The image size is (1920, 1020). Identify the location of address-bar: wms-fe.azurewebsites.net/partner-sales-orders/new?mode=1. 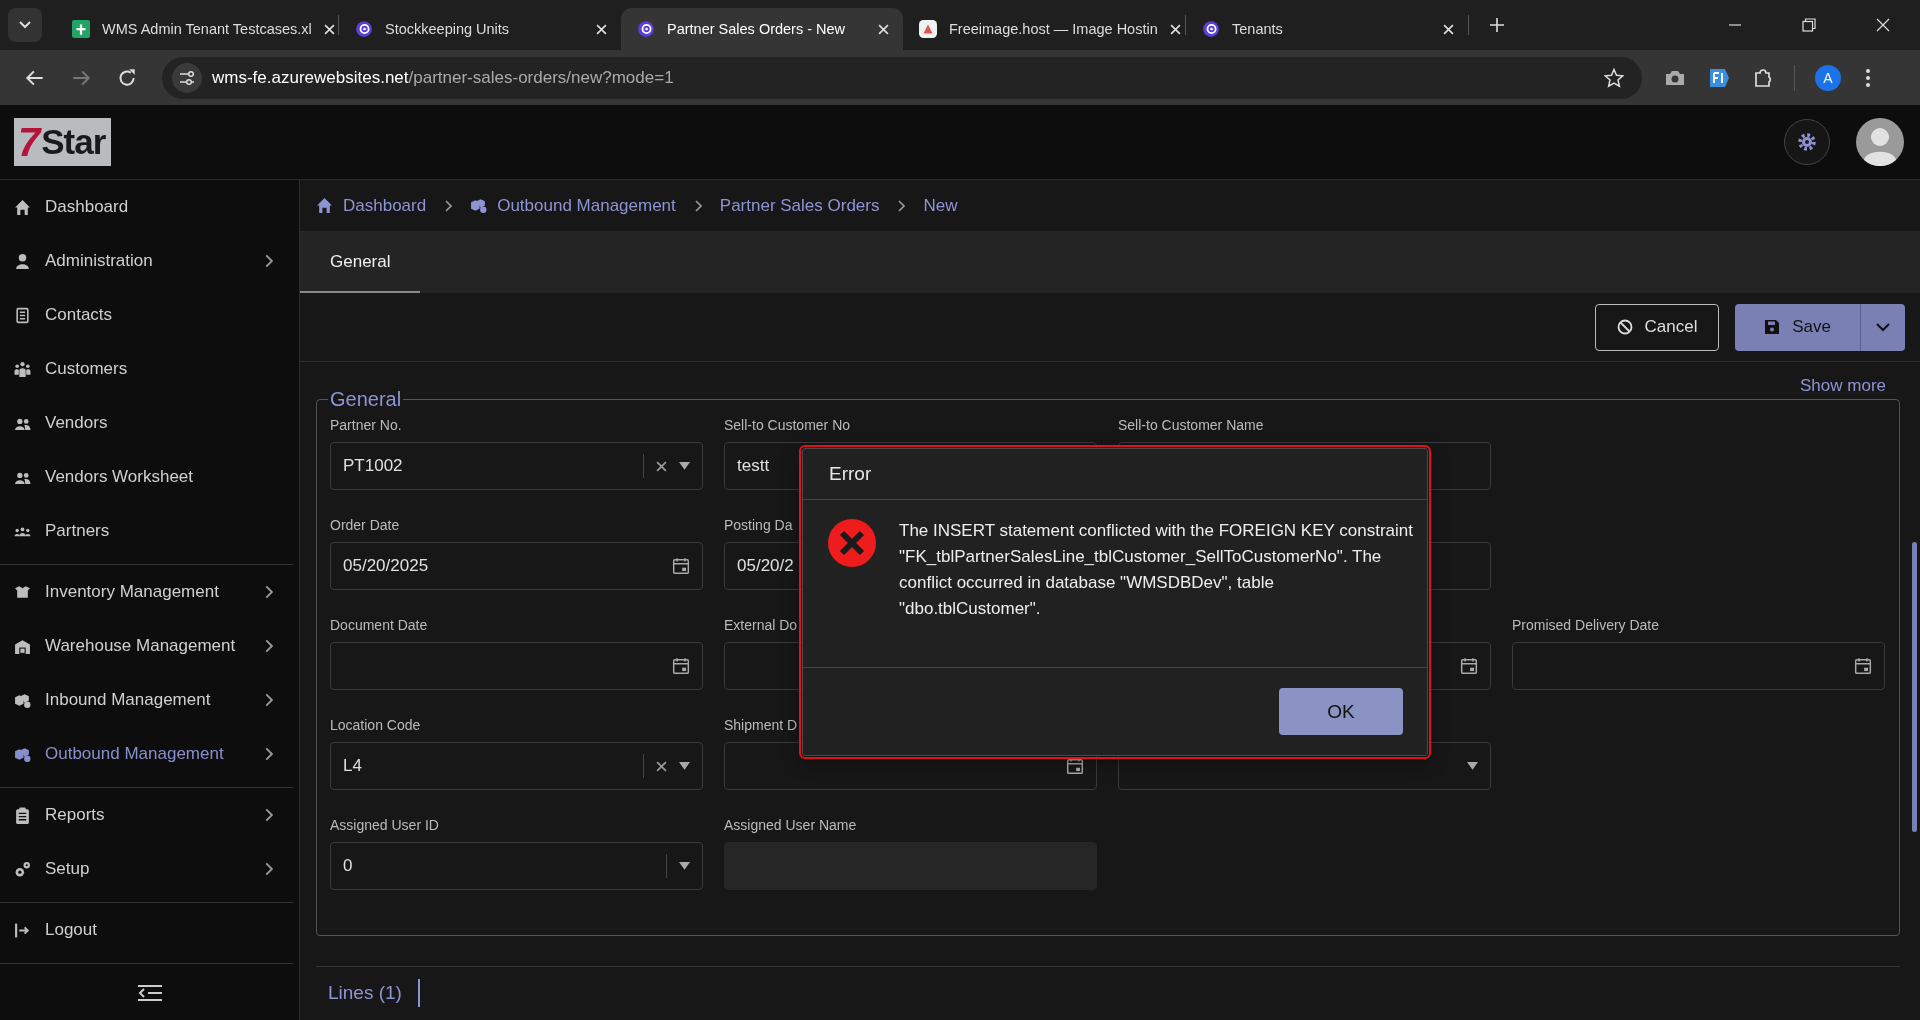
(902, 77).